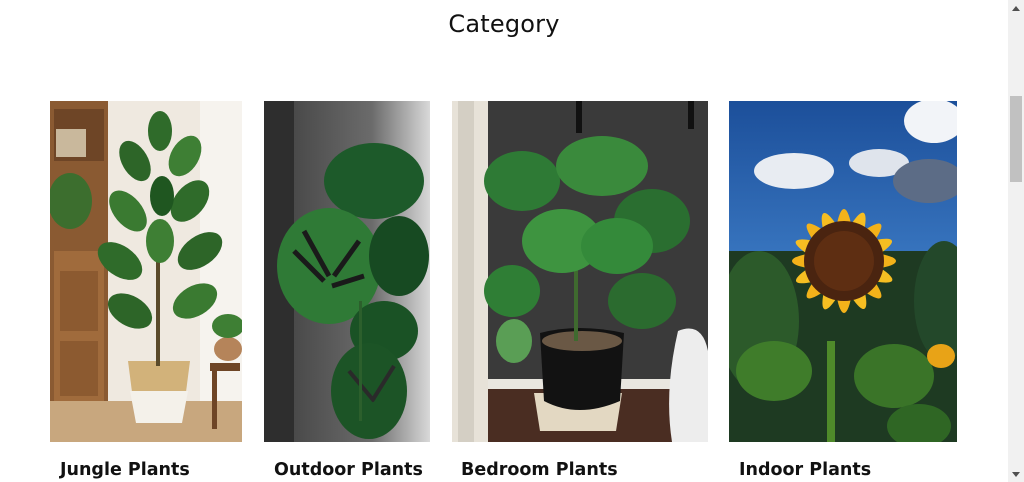 The width and height of the screenshot is (1024, 482). Describe the element at coordinates (348, 470) in the screenshot. I see `category-label: Outdoor Plants` at that location.